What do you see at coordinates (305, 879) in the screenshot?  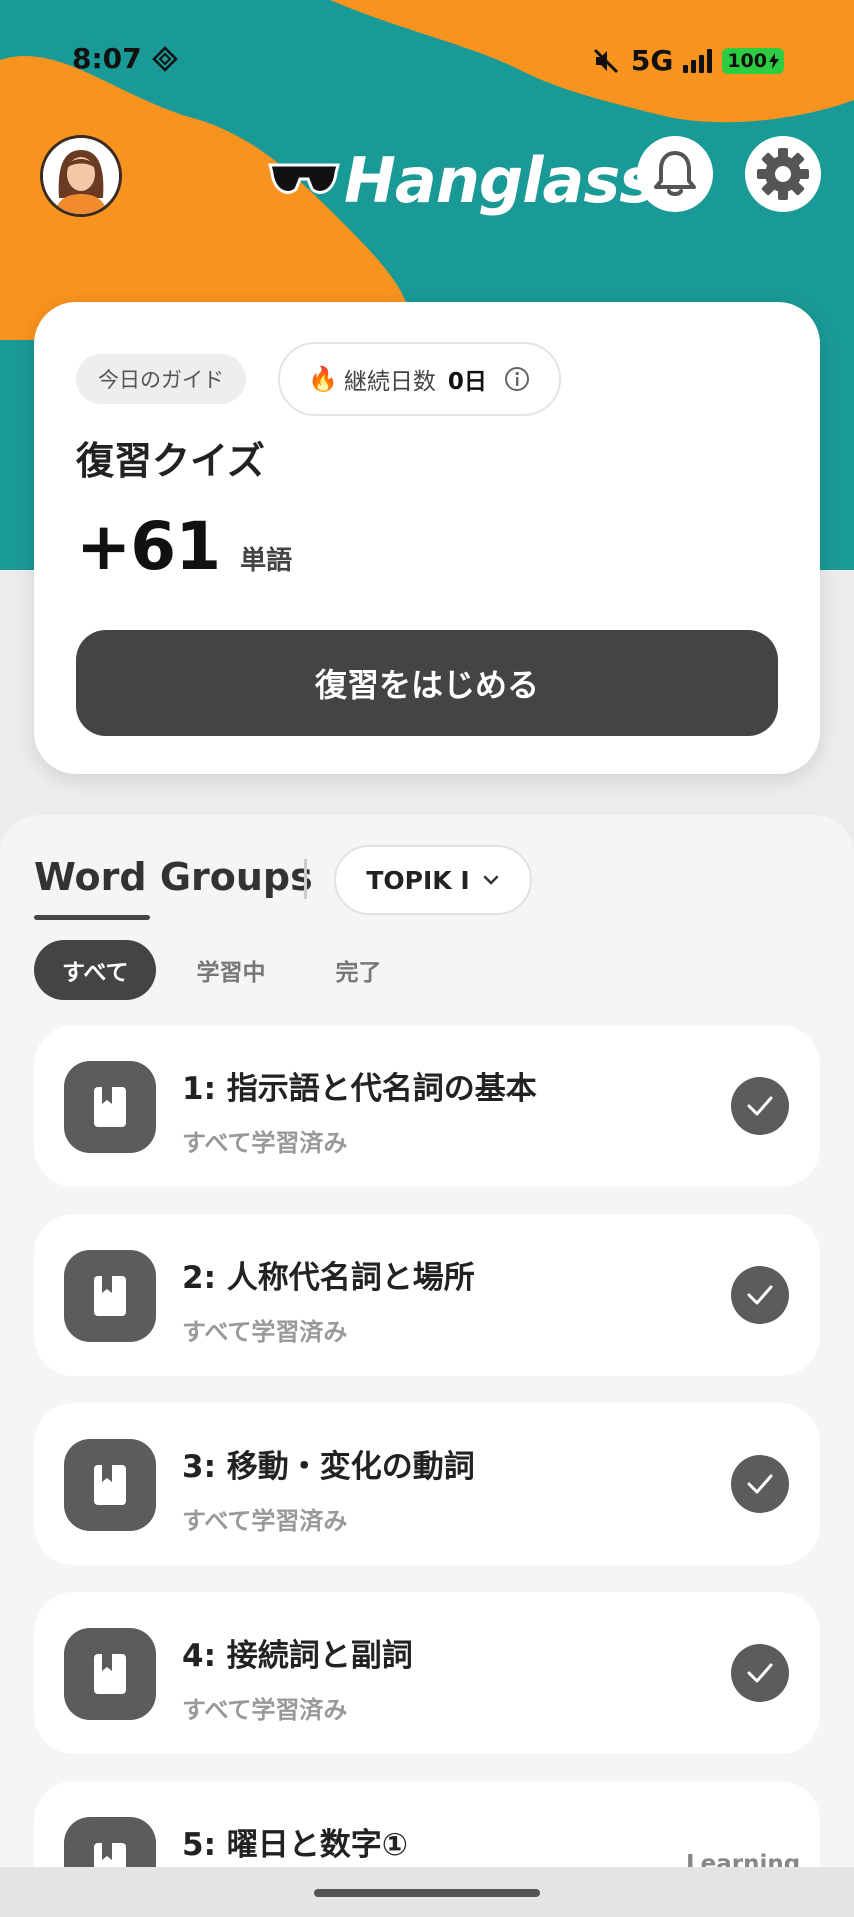 I see `divider` at bounding box center [305, 879].